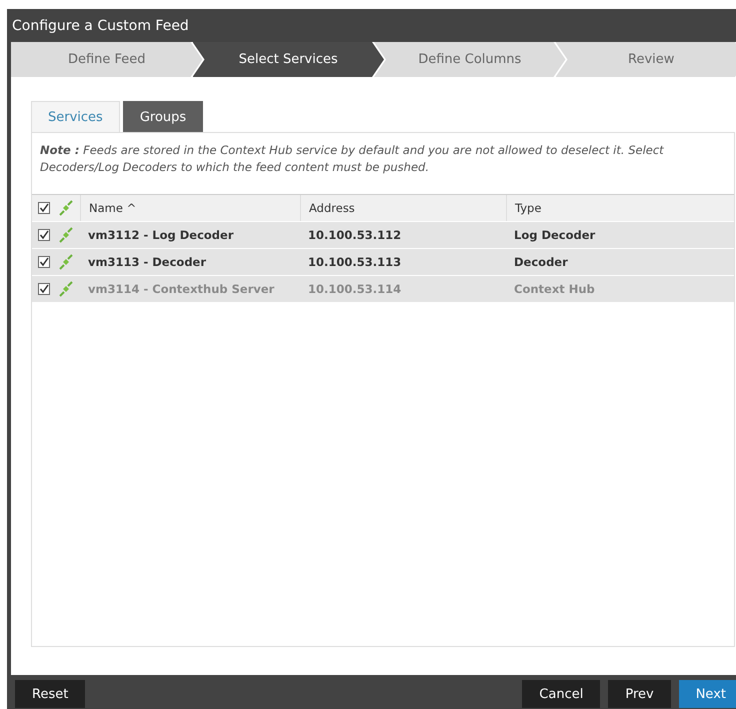  Describe the element at coordinates (554, 235) in the screenshot. I see `table-cell-text: Log Decoder` at that location.